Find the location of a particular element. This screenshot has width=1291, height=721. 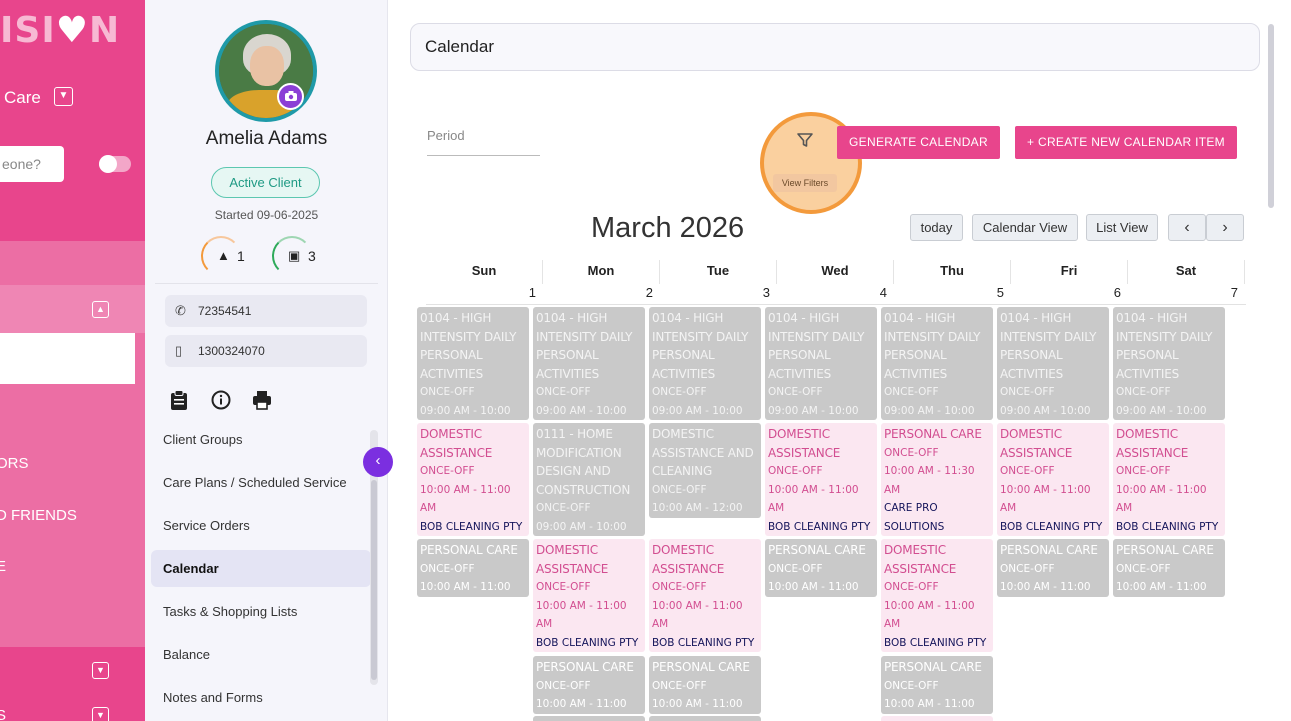

prev-month-button: ‹ is located at coordinates (1187, 227).